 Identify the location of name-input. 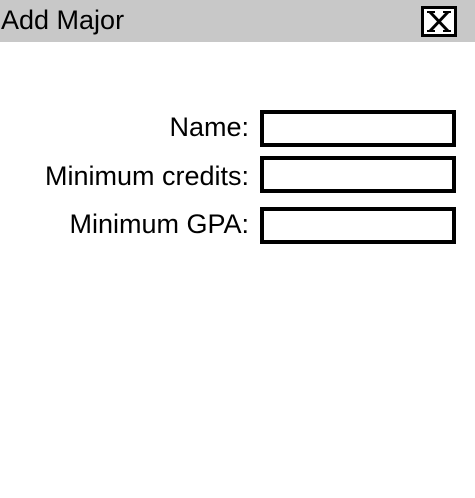
(358, 128).